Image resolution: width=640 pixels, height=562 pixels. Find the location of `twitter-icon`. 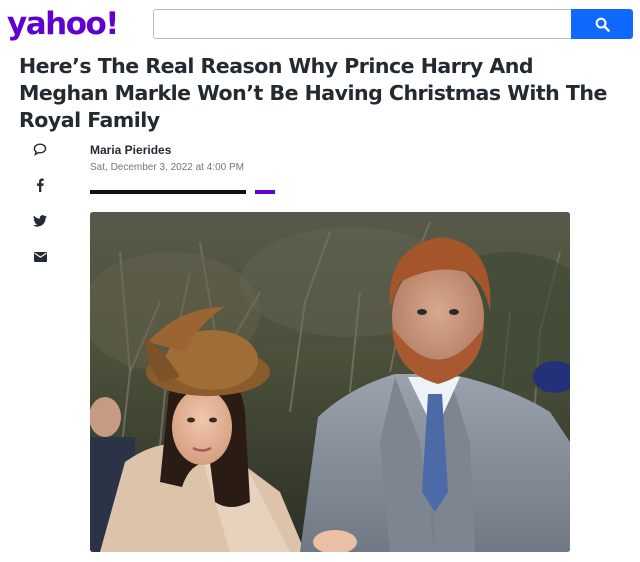

twitter-icon is located at coordinates (40, 221).